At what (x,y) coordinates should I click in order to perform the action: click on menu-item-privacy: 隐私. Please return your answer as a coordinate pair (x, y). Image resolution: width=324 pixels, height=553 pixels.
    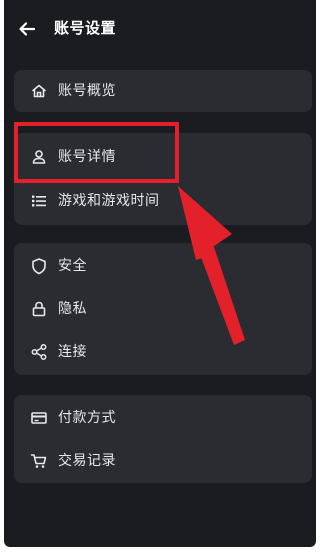
    Looking at the image, I should click on (163, 309).